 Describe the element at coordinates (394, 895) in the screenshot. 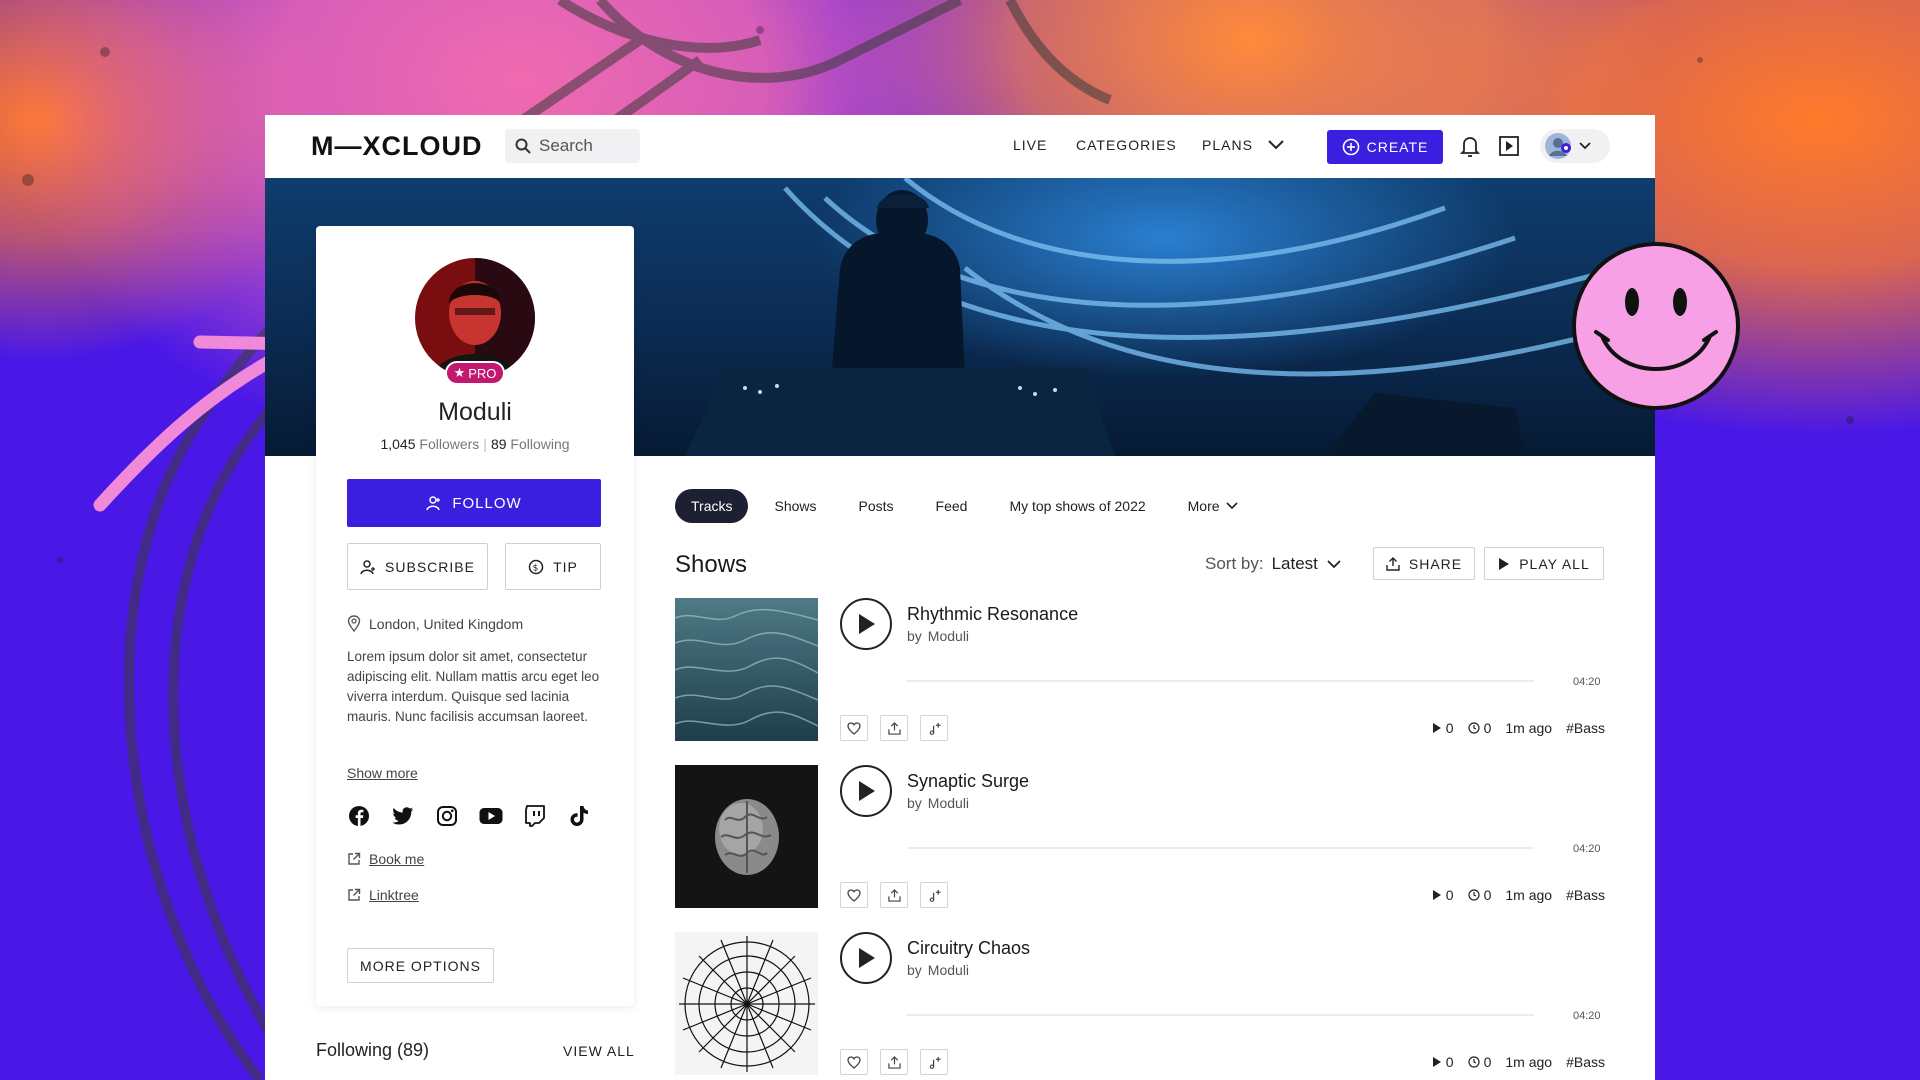

I see `linktree-label: Linktree` at that location.